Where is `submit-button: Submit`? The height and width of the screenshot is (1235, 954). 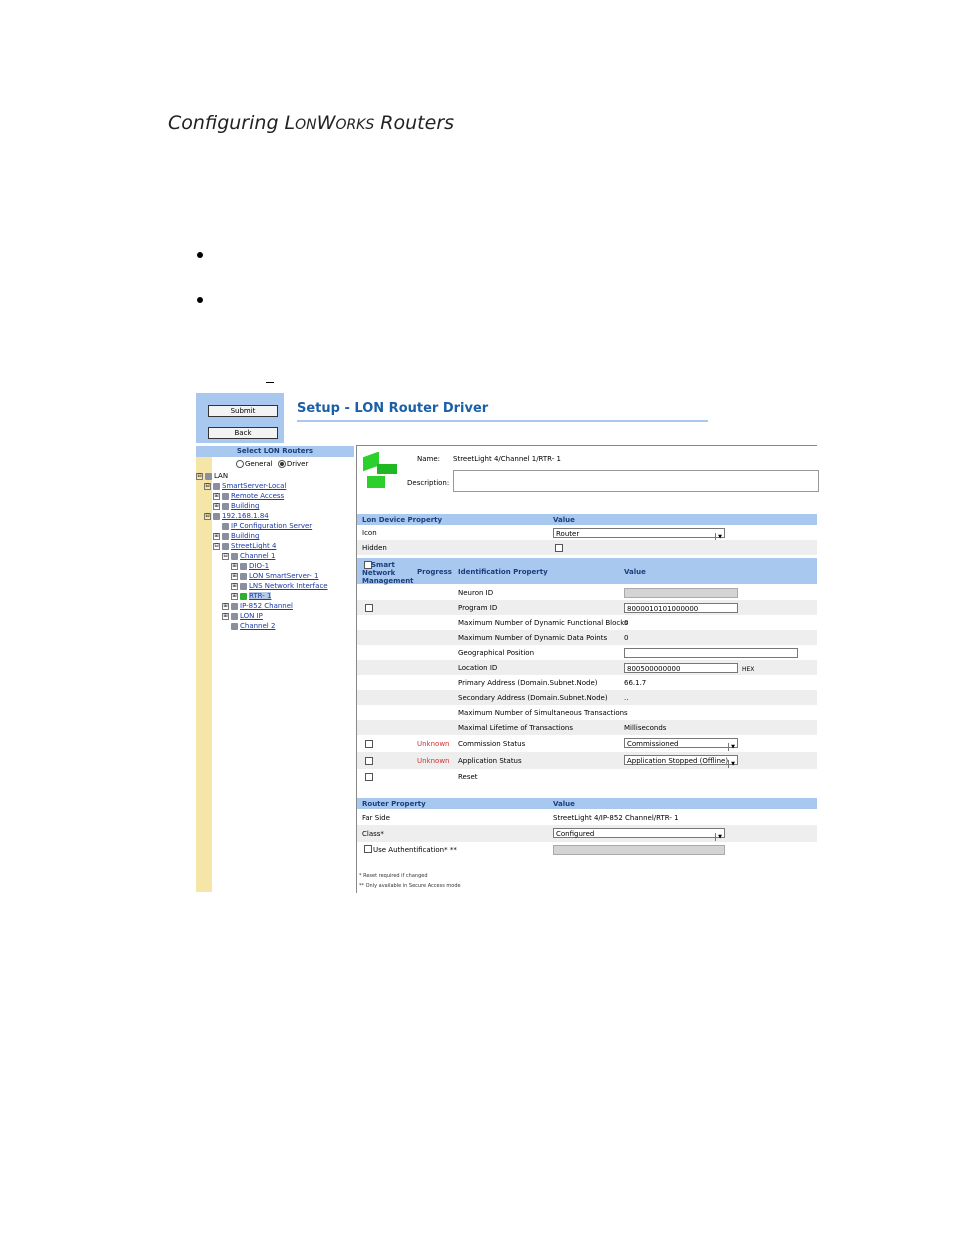 submit-button: Submit is located at coordinates (243, 411).